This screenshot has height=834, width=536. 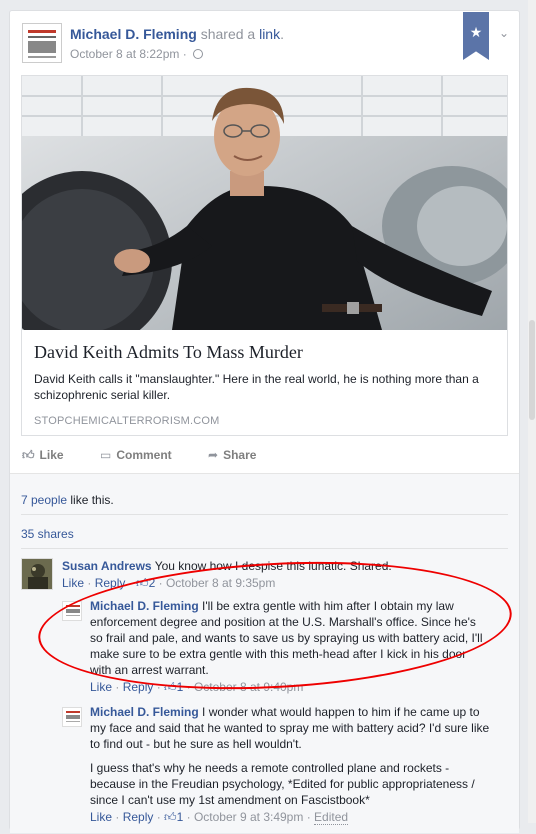 I want to click on chevron-down-icon: ⌄, so click(x=504, y=33).